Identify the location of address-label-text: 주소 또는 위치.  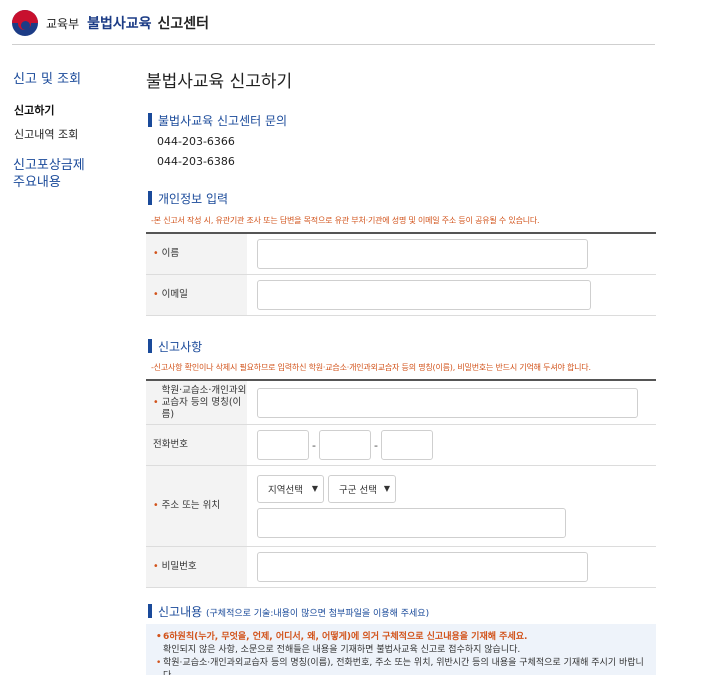
(191, 505).